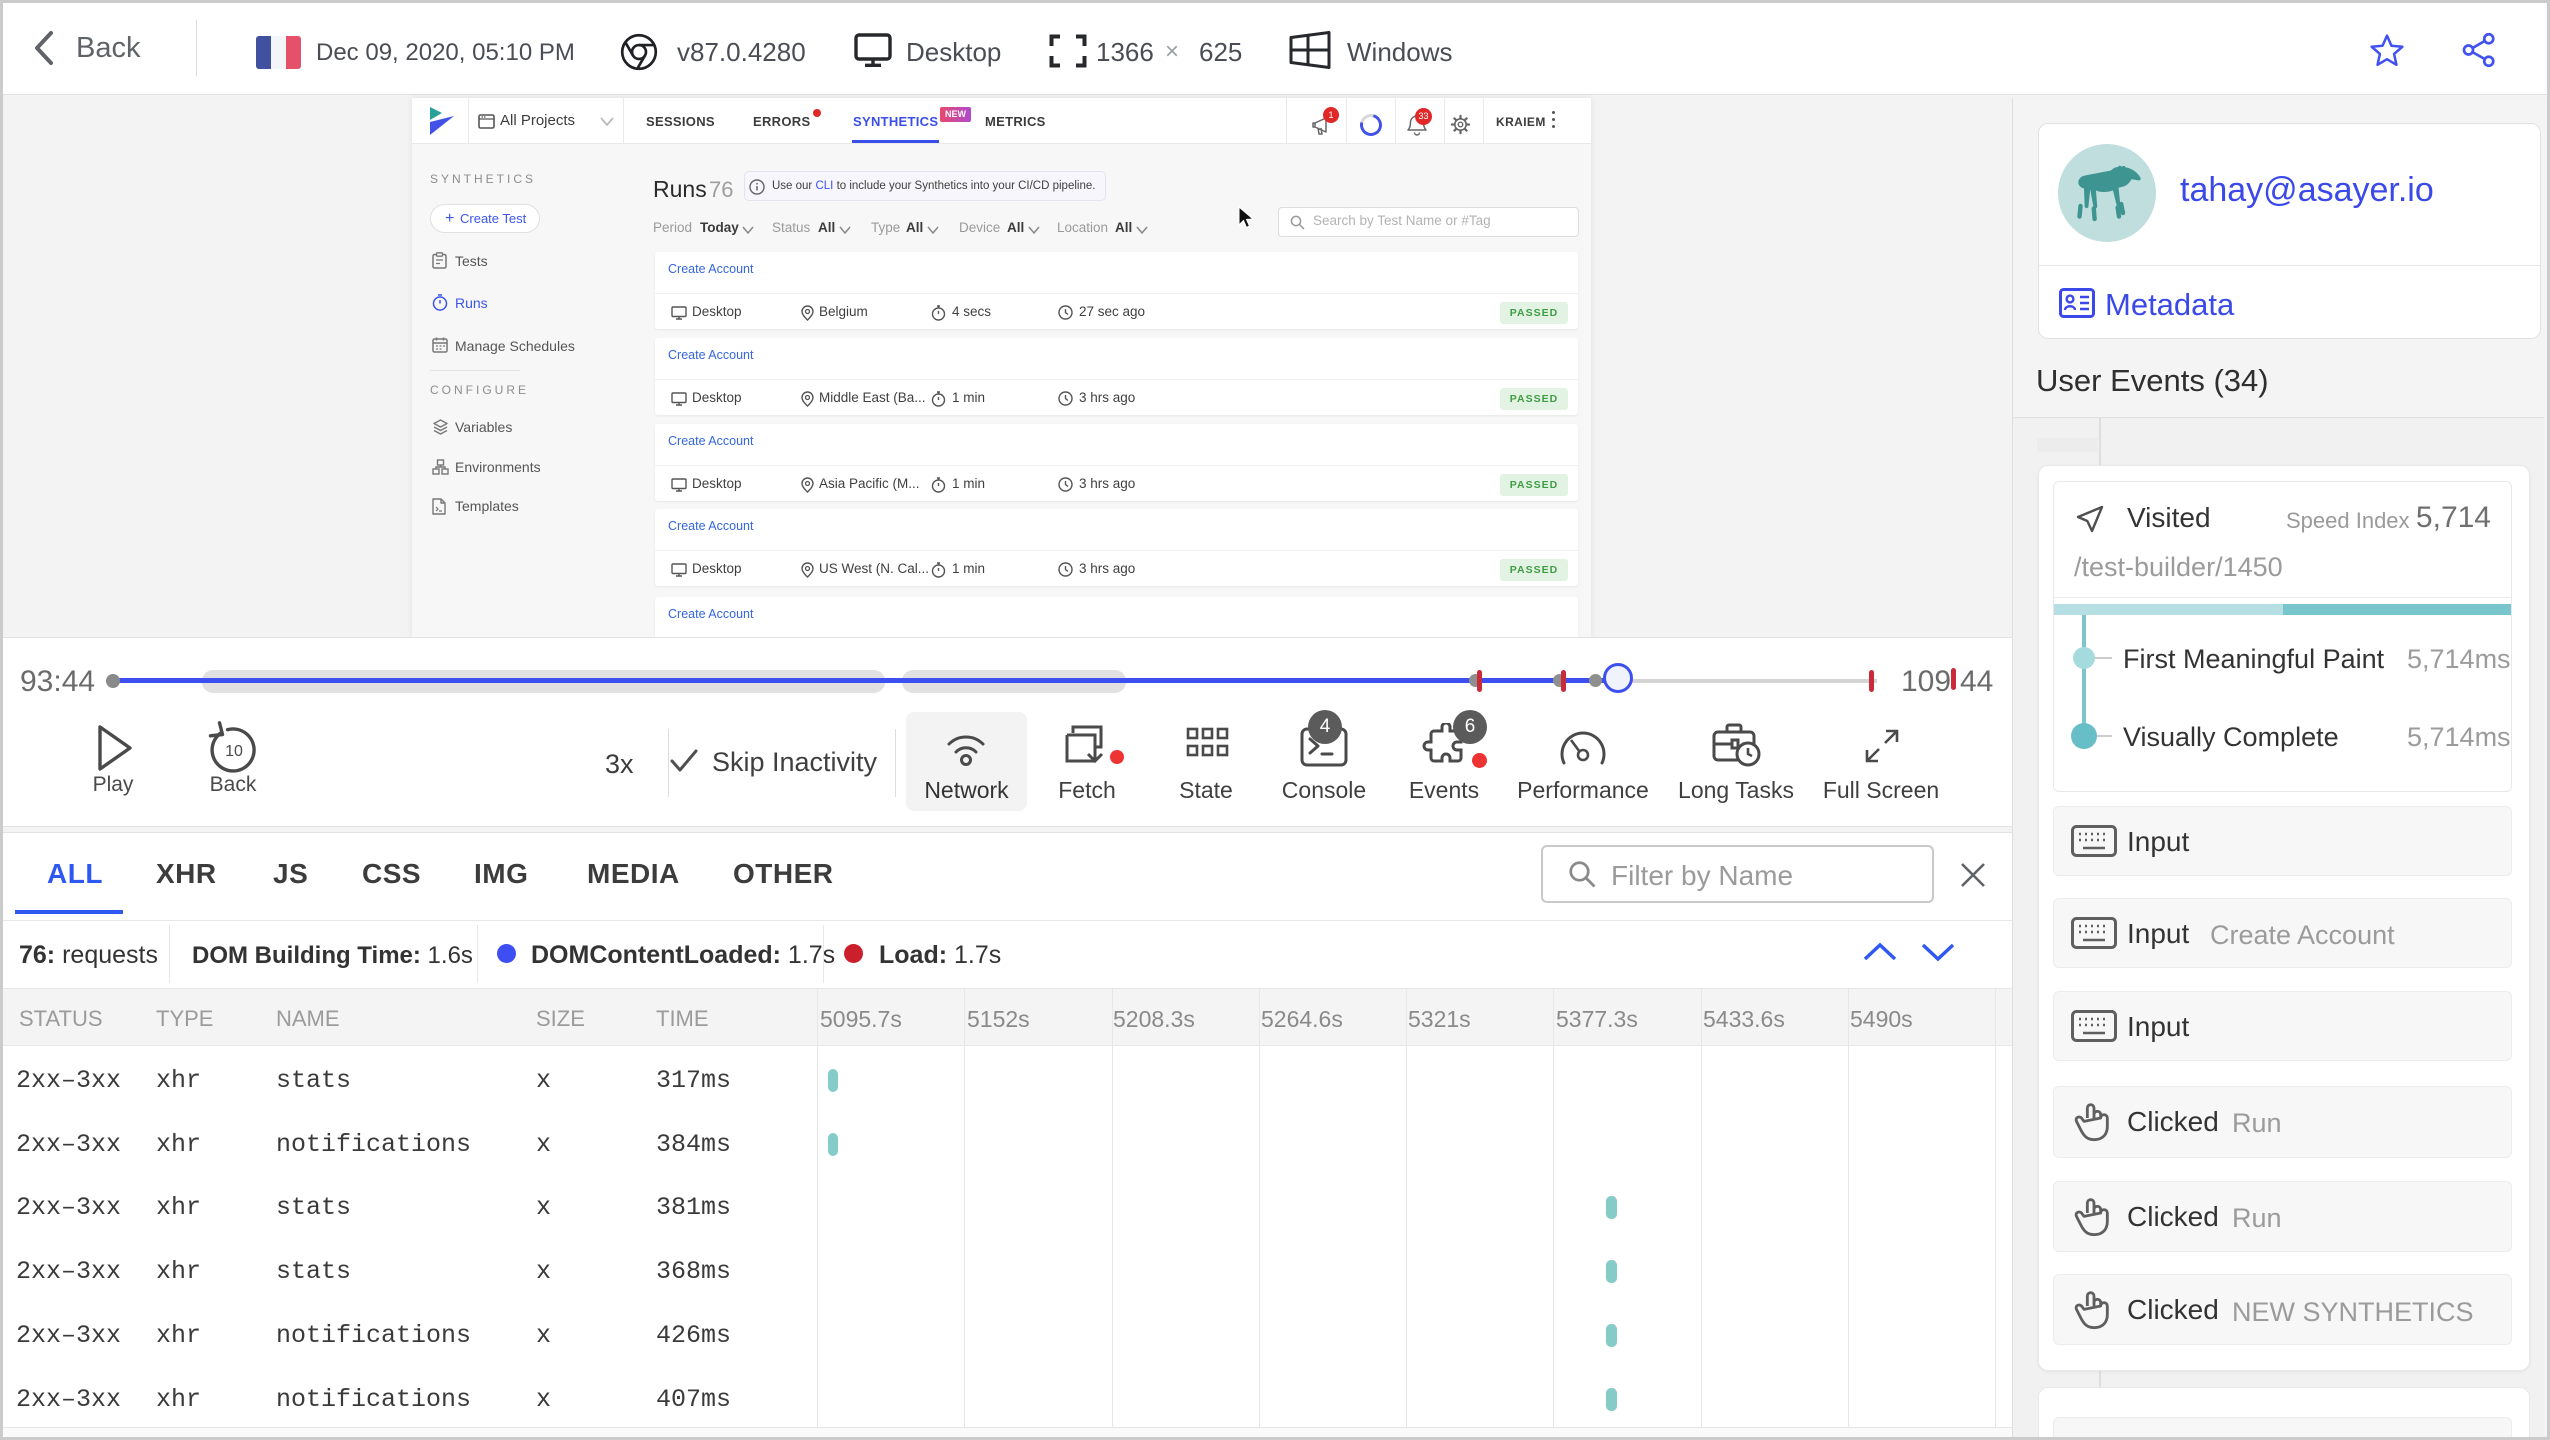 The width and height of the screenshot is (2550, 1440). What do you see at coordinates (234, 751) in the screenshot?
I see `svg-text: 10` at bounding box center [234, 751].